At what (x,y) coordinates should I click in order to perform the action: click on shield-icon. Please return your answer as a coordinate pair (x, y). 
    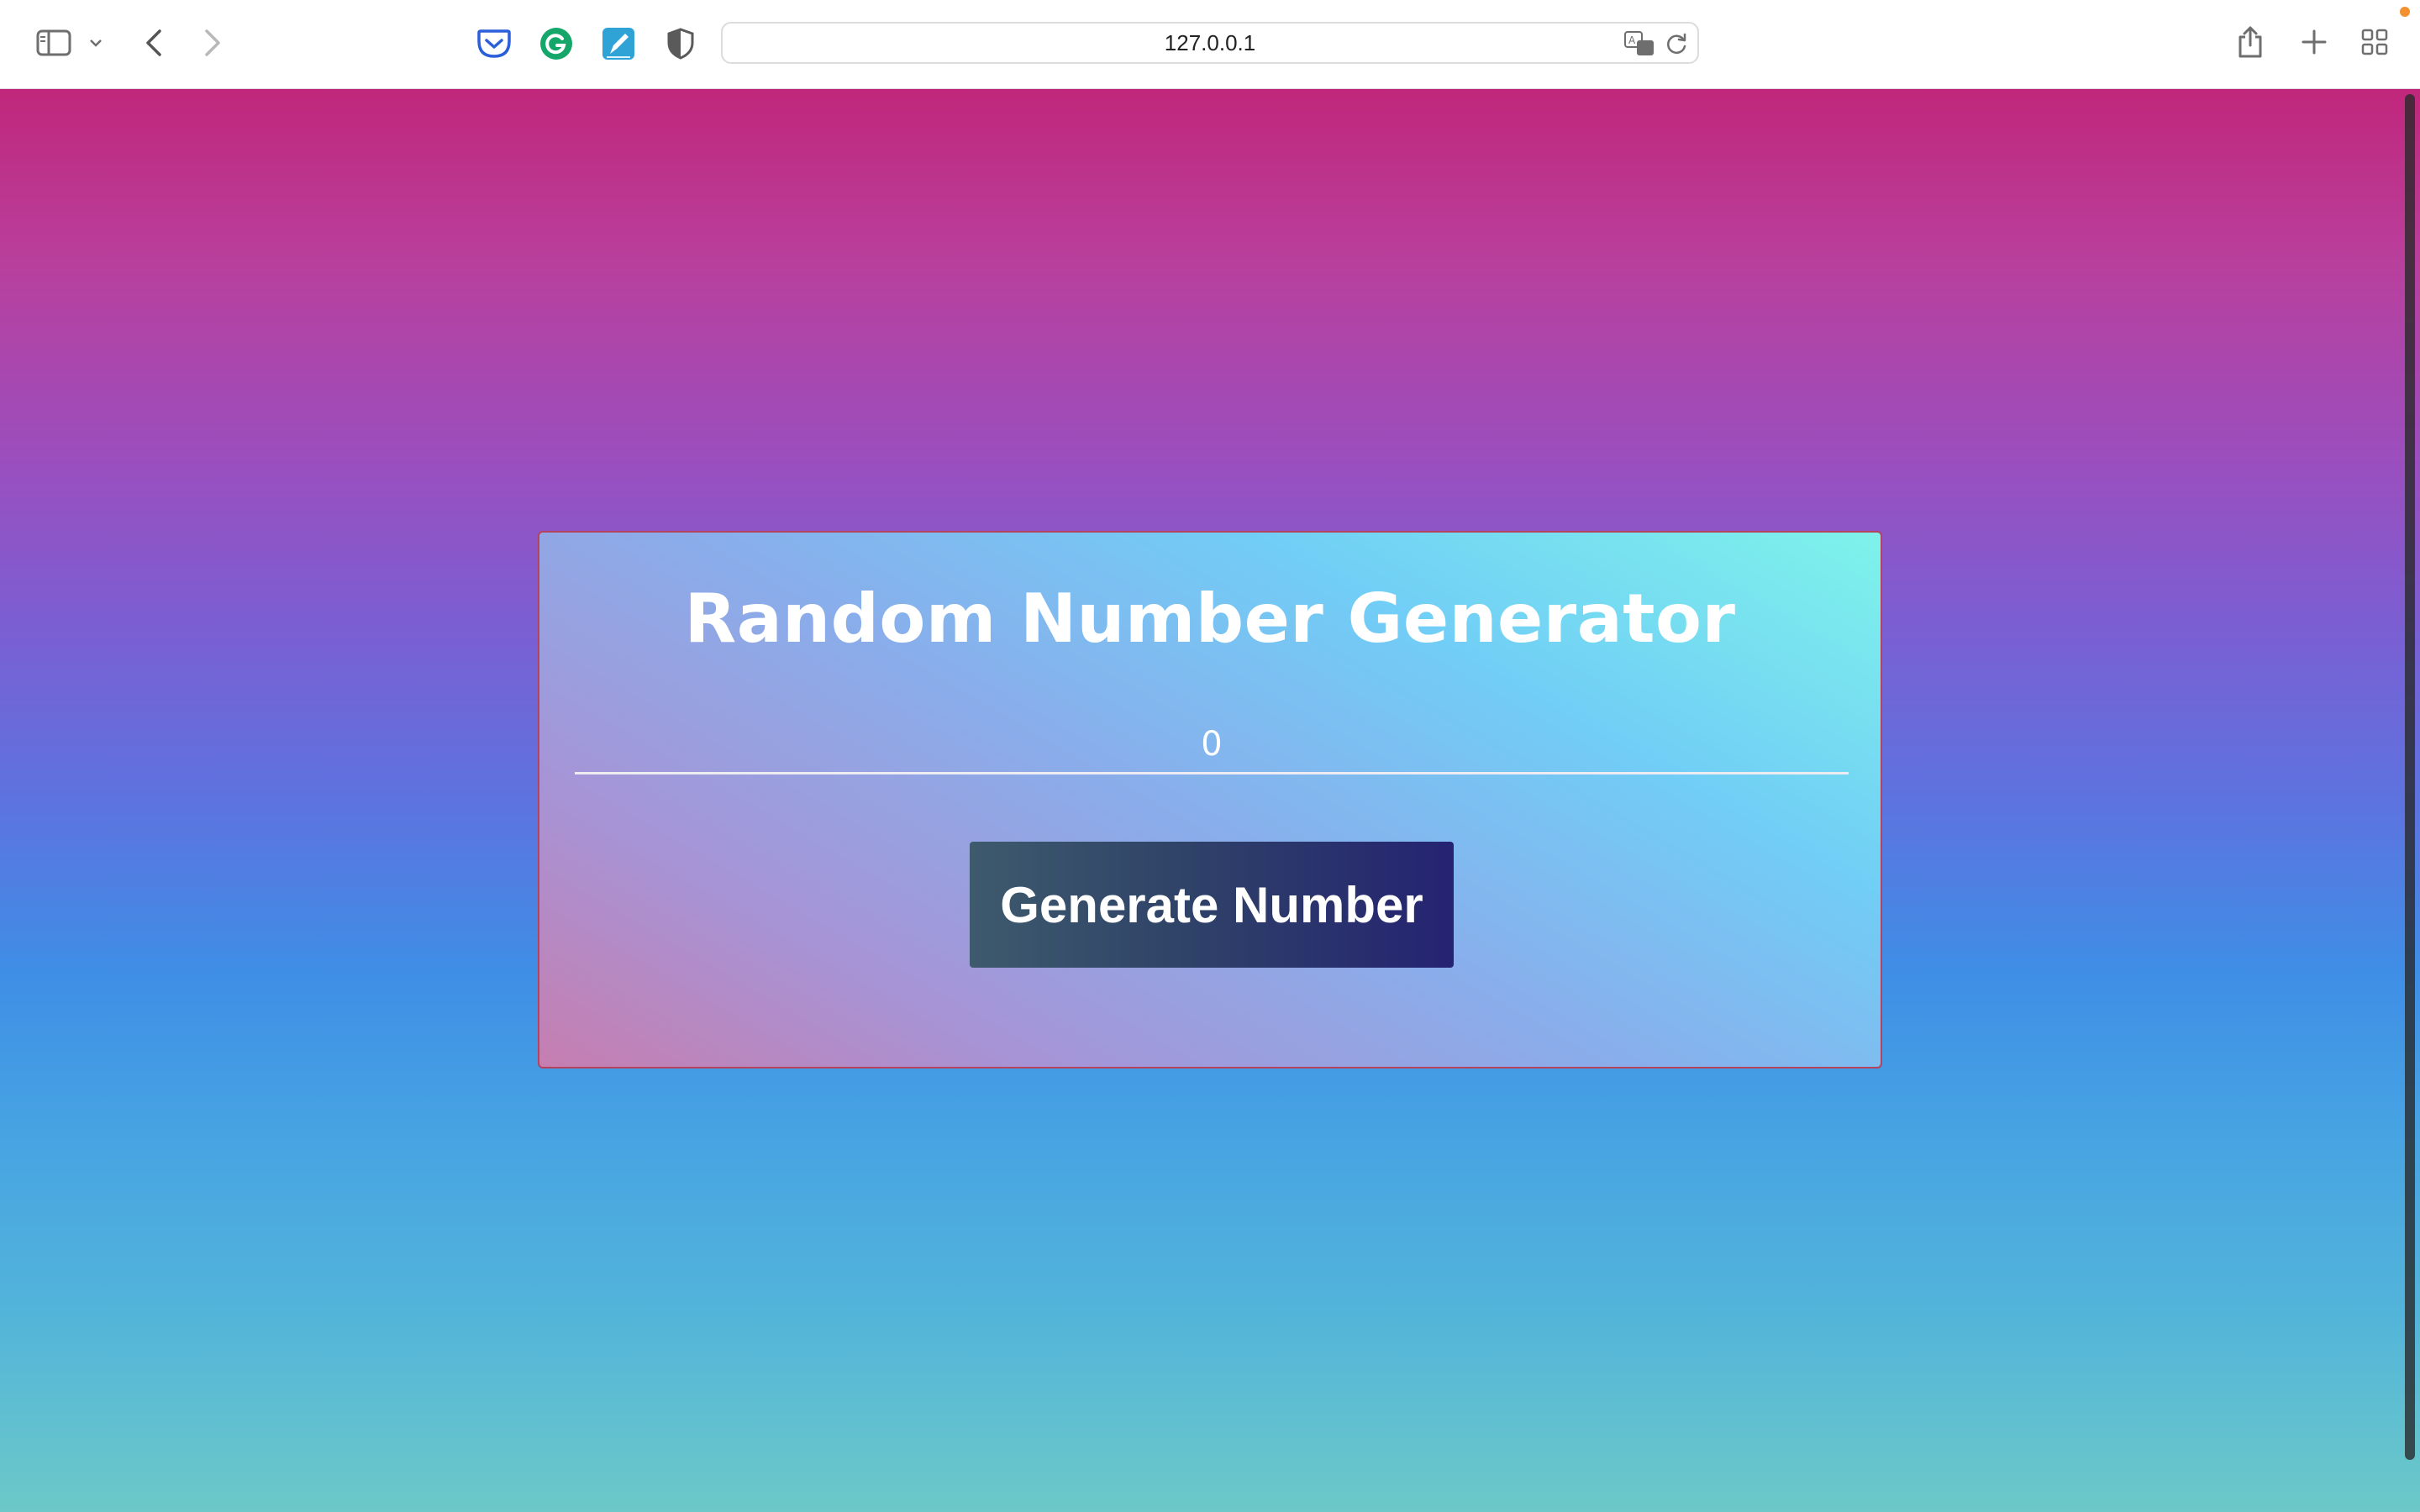
    Looking at the image, I should click on (680, 44).